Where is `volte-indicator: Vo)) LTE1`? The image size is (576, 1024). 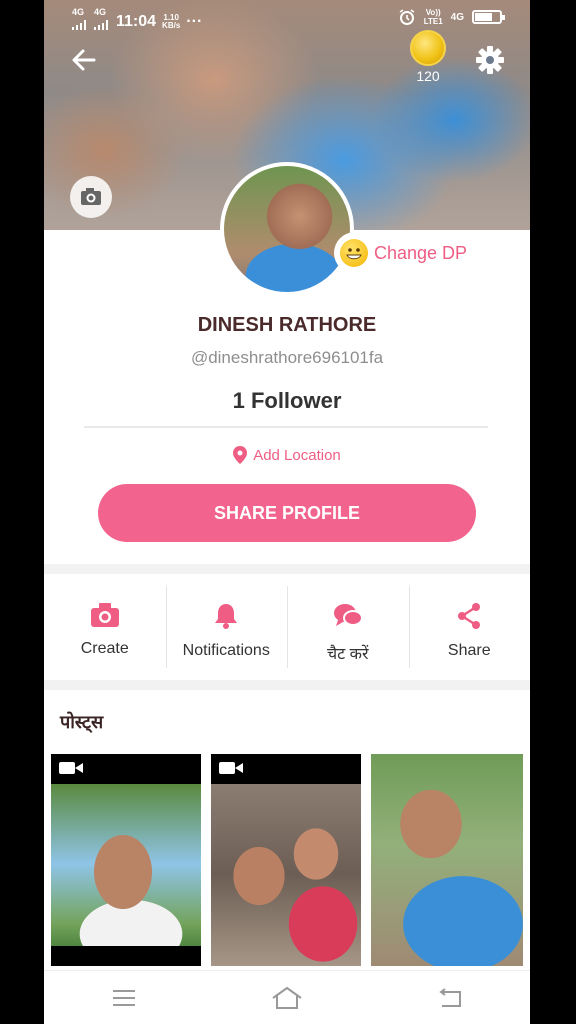
volte-indicator: Vo)) LTE1 is located at coordinates (433, 17).